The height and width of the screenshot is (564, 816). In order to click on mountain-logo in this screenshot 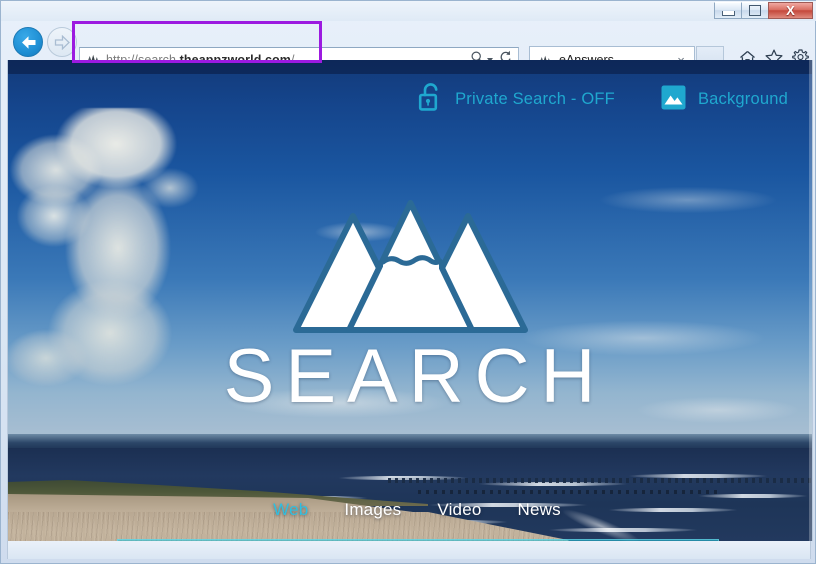, I will do `click(410, 266)`.